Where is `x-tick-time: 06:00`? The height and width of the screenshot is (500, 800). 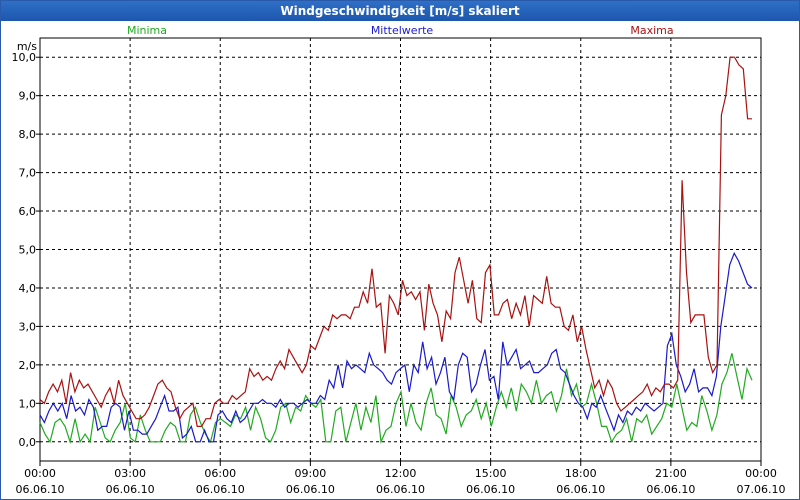
x-tick-time: 06:00 is located at coordinates (220, 473).